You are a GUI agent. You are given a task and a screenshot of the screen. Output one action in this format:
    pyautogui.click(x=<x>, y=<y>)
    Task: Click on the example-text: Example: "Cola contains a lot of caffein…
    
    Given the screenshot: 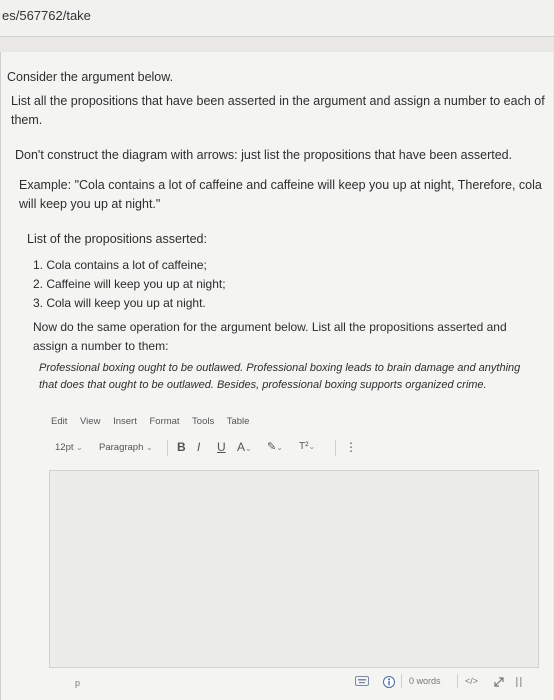 What is the action you would take?
    pyautogui.click(x=280, y=195)
    